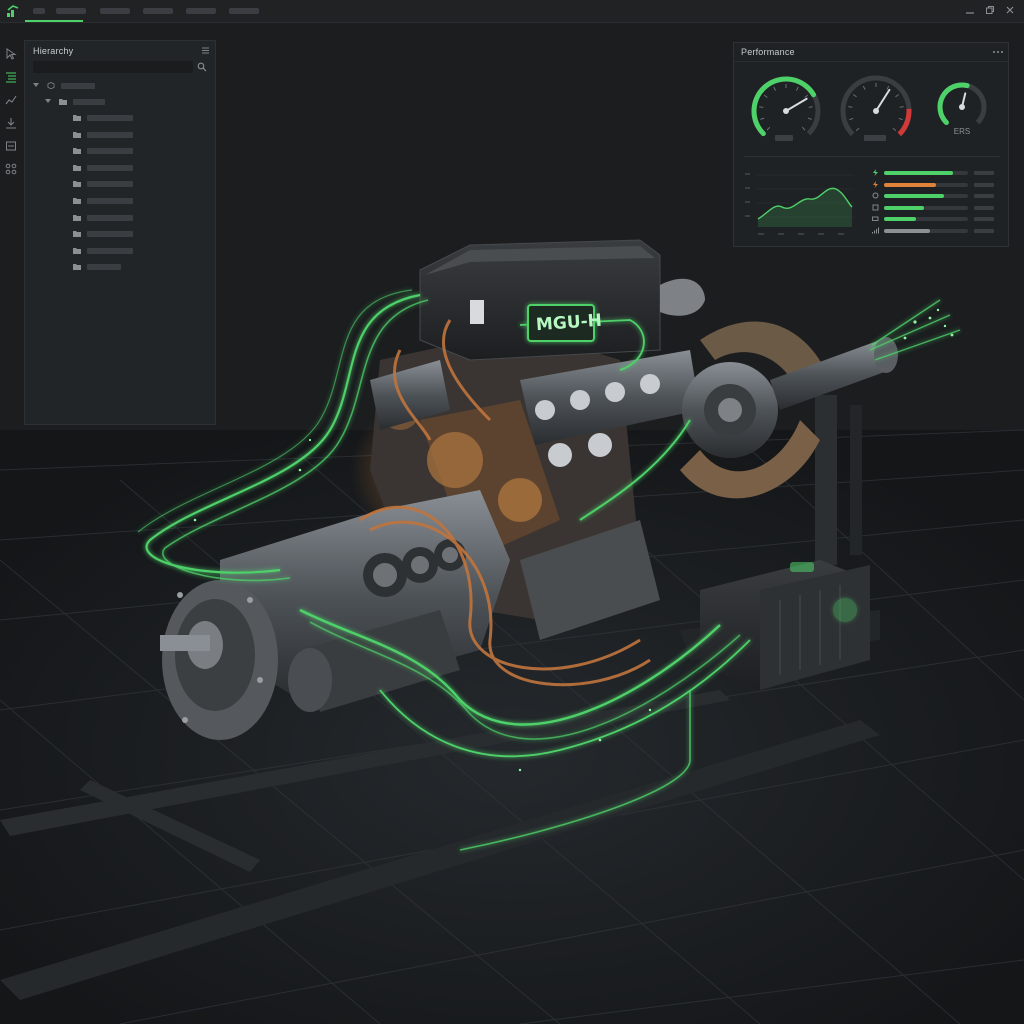 The height and width of the screenshot is (1024, 1024). Describe the element at coordinates (512, 11) in the screenshot. I see `menubar` at that location.